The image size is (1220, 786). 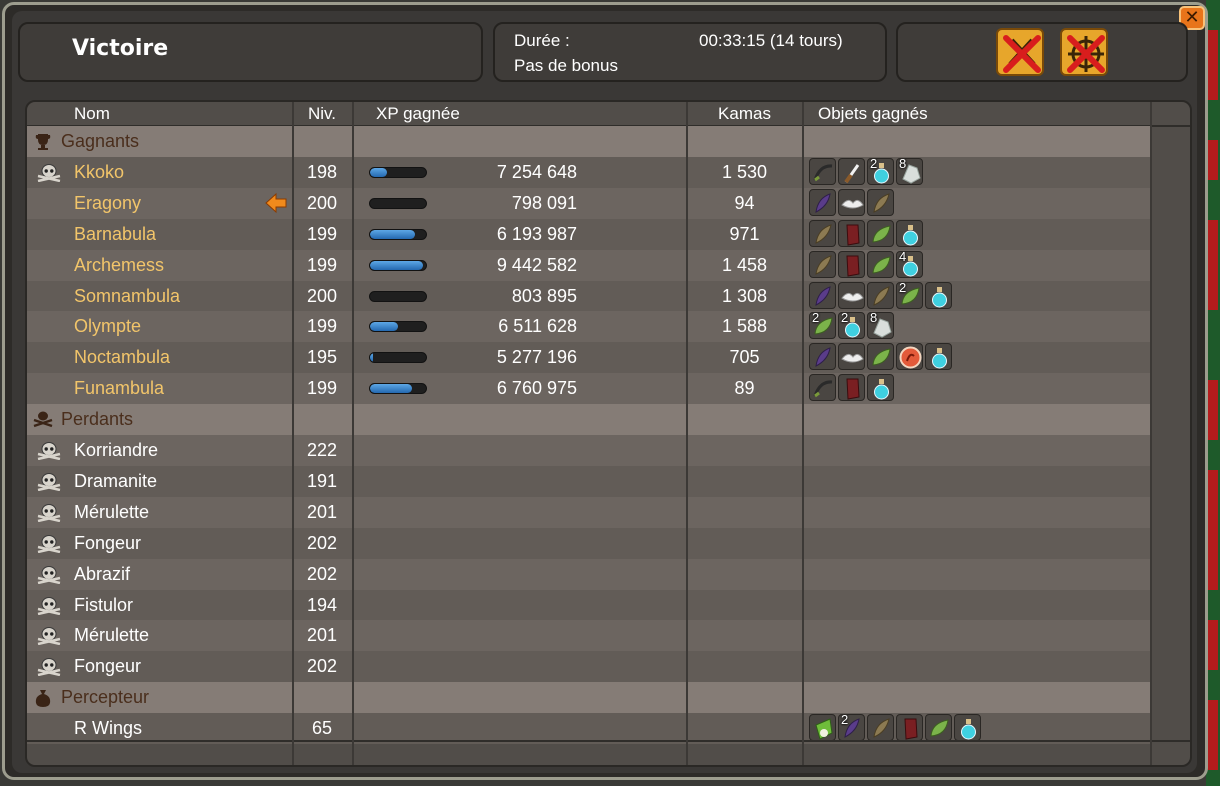 I want to click on table-row: Korriandre 222, so click(x=589, y=450).